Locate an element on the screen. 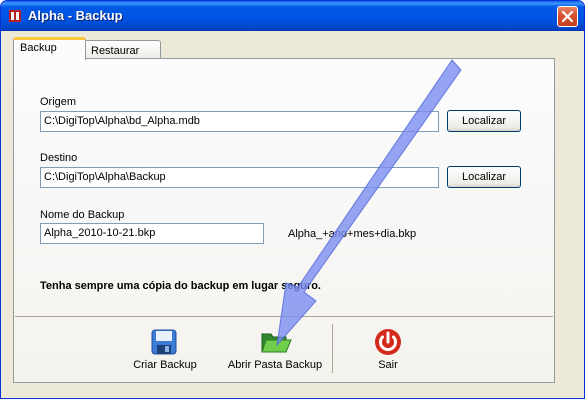 The image size is (585, 399). window-title: Alpha - Backup is located at coordinates (75, 15).